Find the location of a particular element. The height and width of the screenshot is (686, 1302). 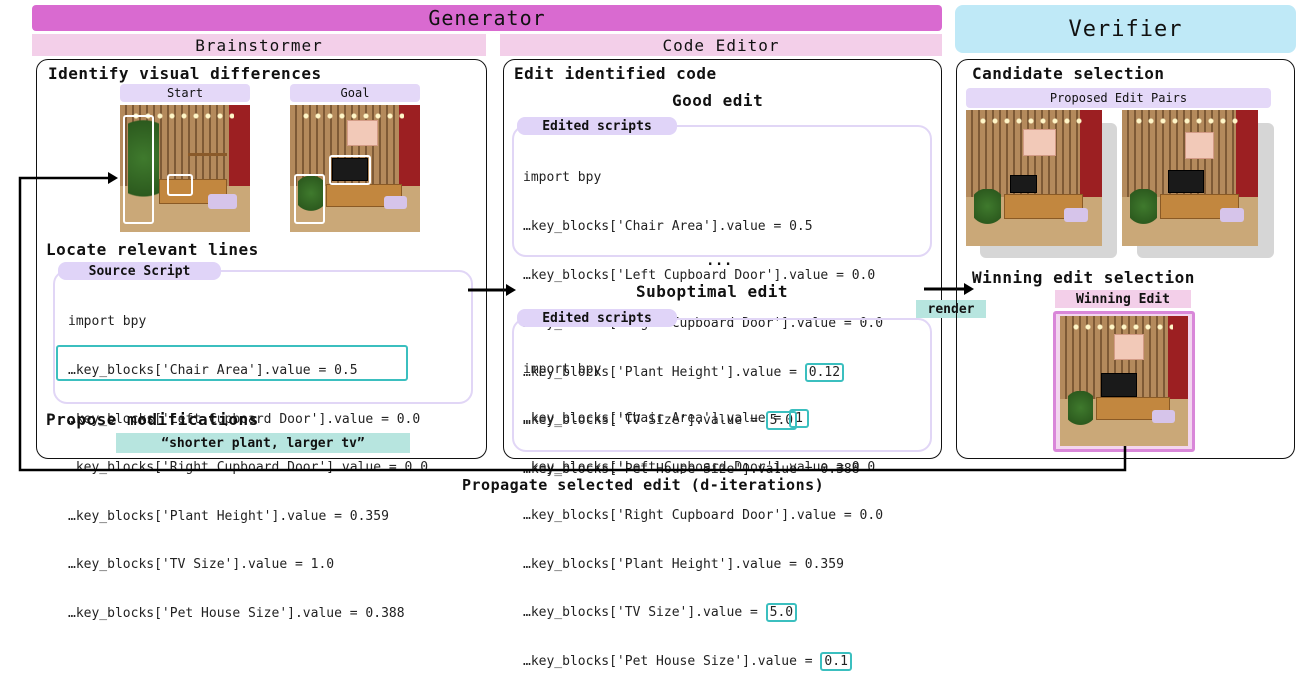

code-line: …key_blocks['TV Size'].value = 5.0 is located at coordinates (703, 613).